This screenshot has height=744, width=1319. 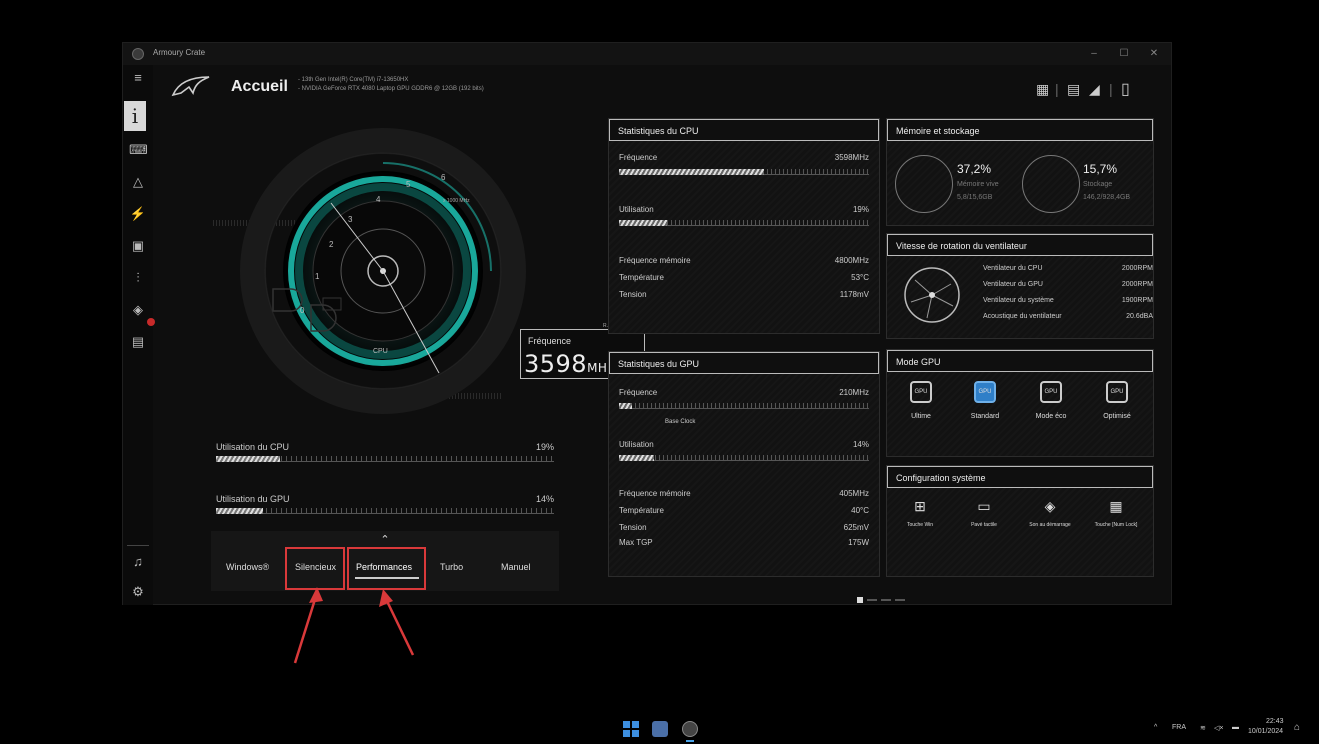 What do you see at coordinates (1154, 54) in the screenshot?
I see `close-button: ✕` at bounding box center [1154, 54].